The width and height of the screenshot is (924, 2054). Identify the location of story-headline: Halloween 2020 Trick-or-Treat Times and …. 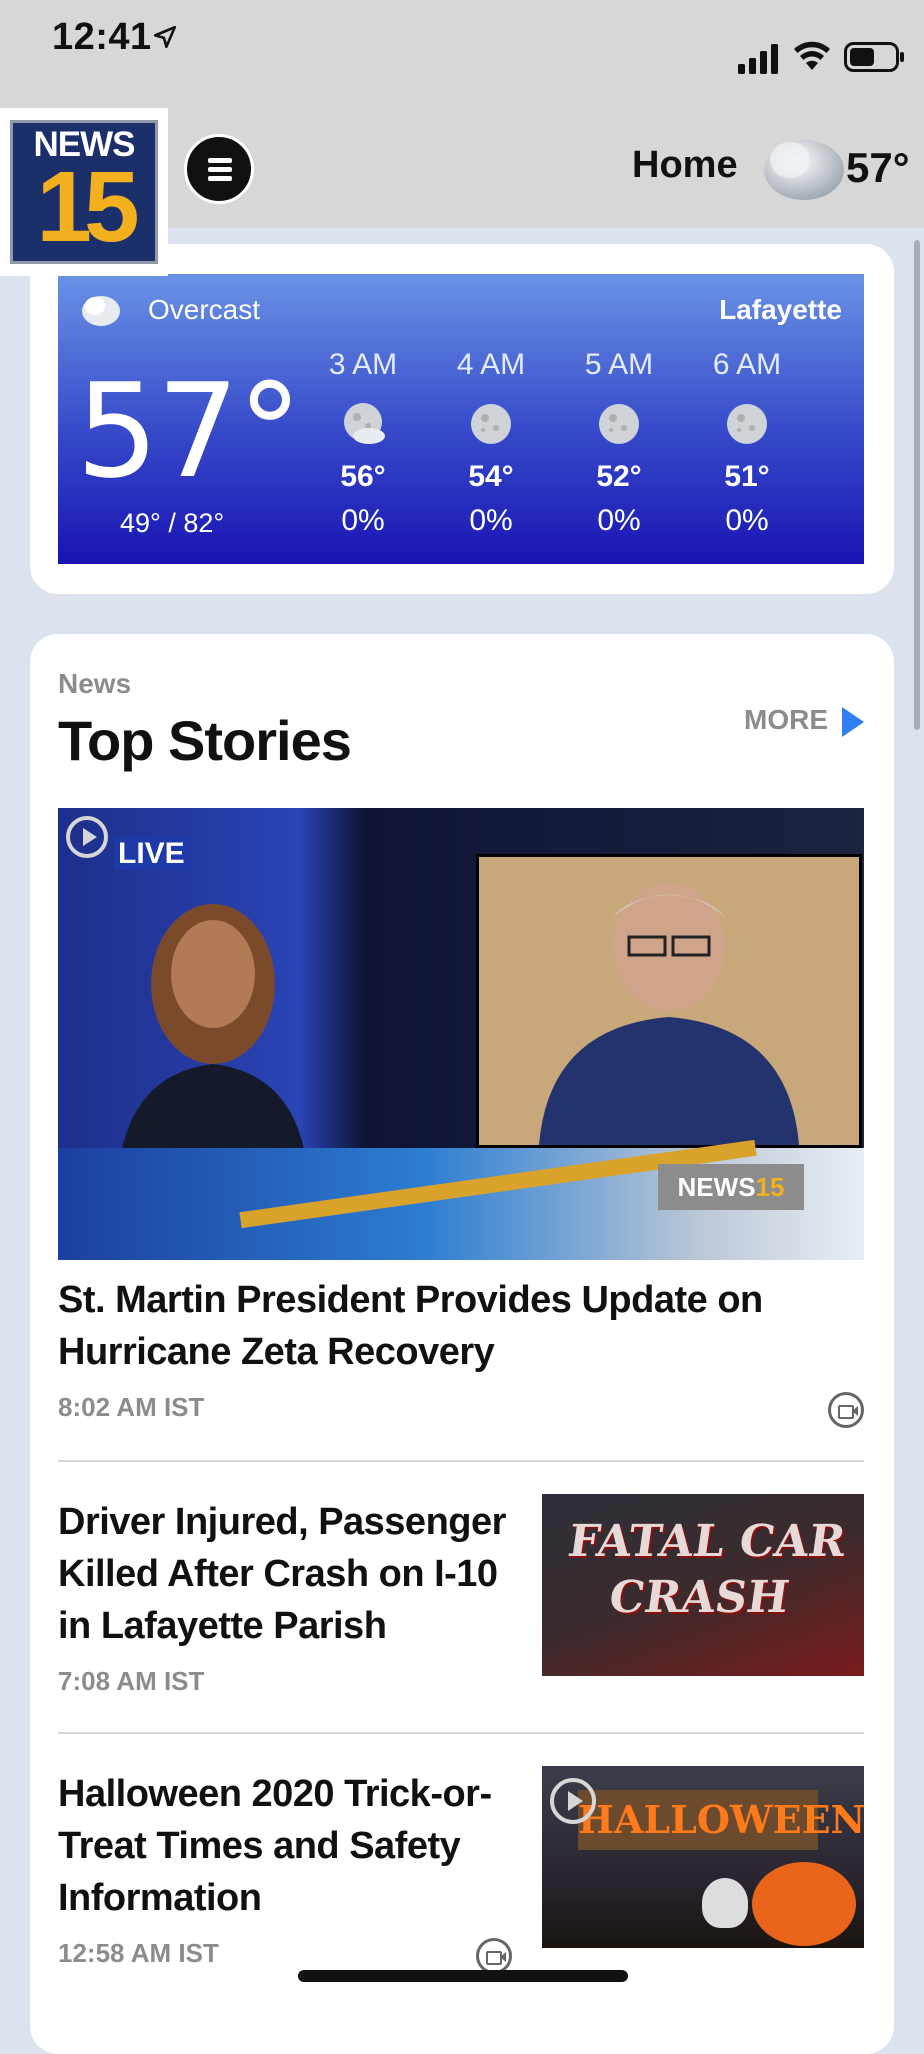
(288, 1846).